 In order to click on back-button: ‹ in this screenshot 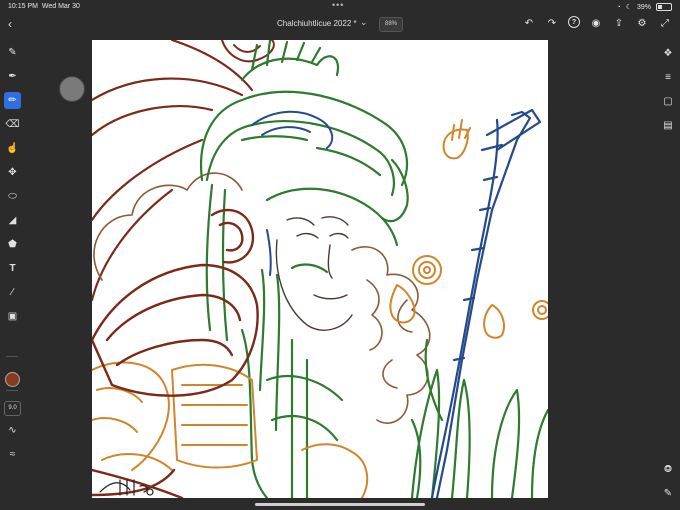, I will do `click(10, 24)`.